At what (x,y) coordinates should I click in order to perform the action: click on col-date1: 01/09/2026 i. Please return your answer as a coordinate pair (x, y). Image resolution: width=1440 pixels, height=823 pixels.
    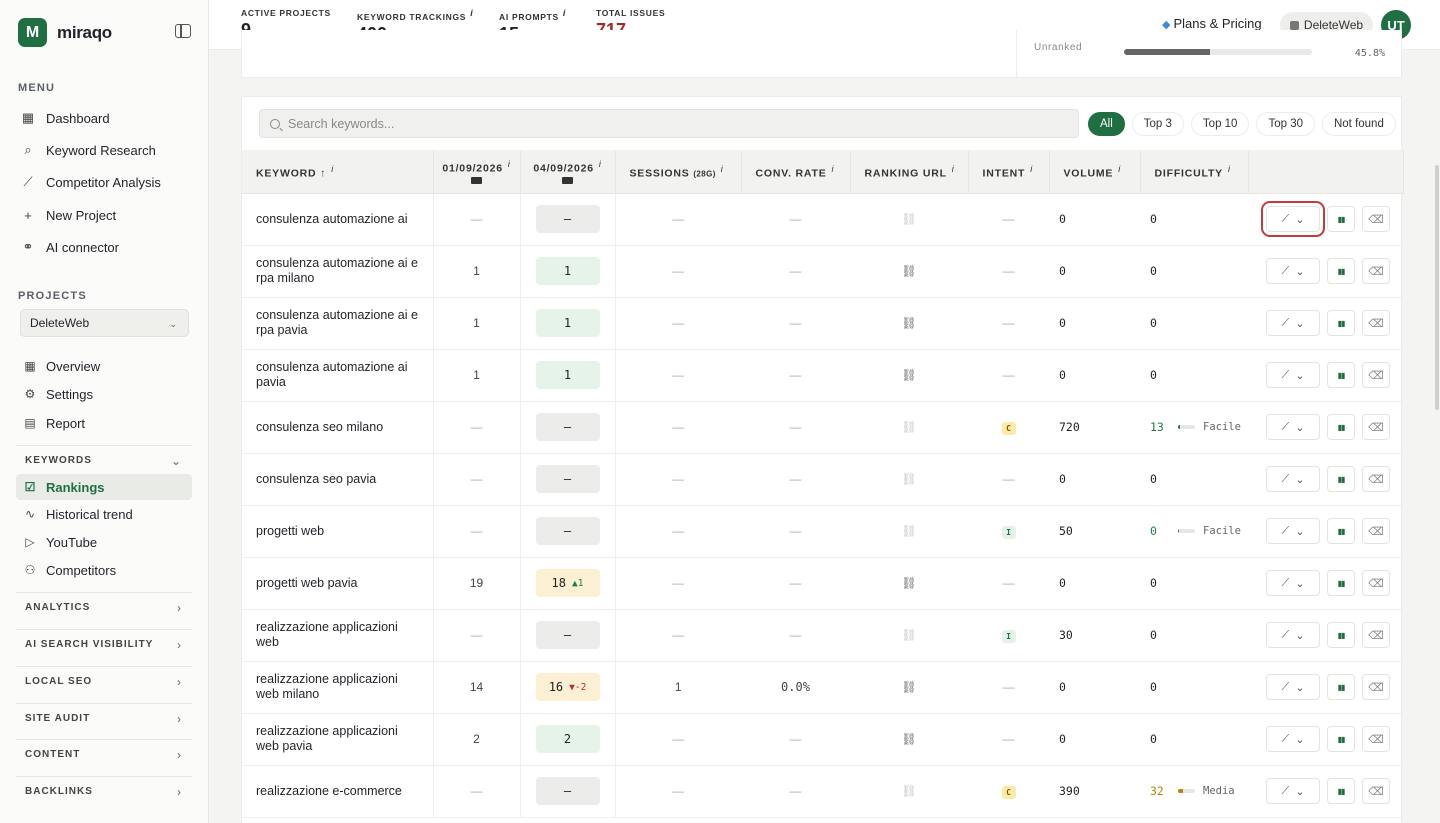
    Looking at the image, I should click on (477, 172).